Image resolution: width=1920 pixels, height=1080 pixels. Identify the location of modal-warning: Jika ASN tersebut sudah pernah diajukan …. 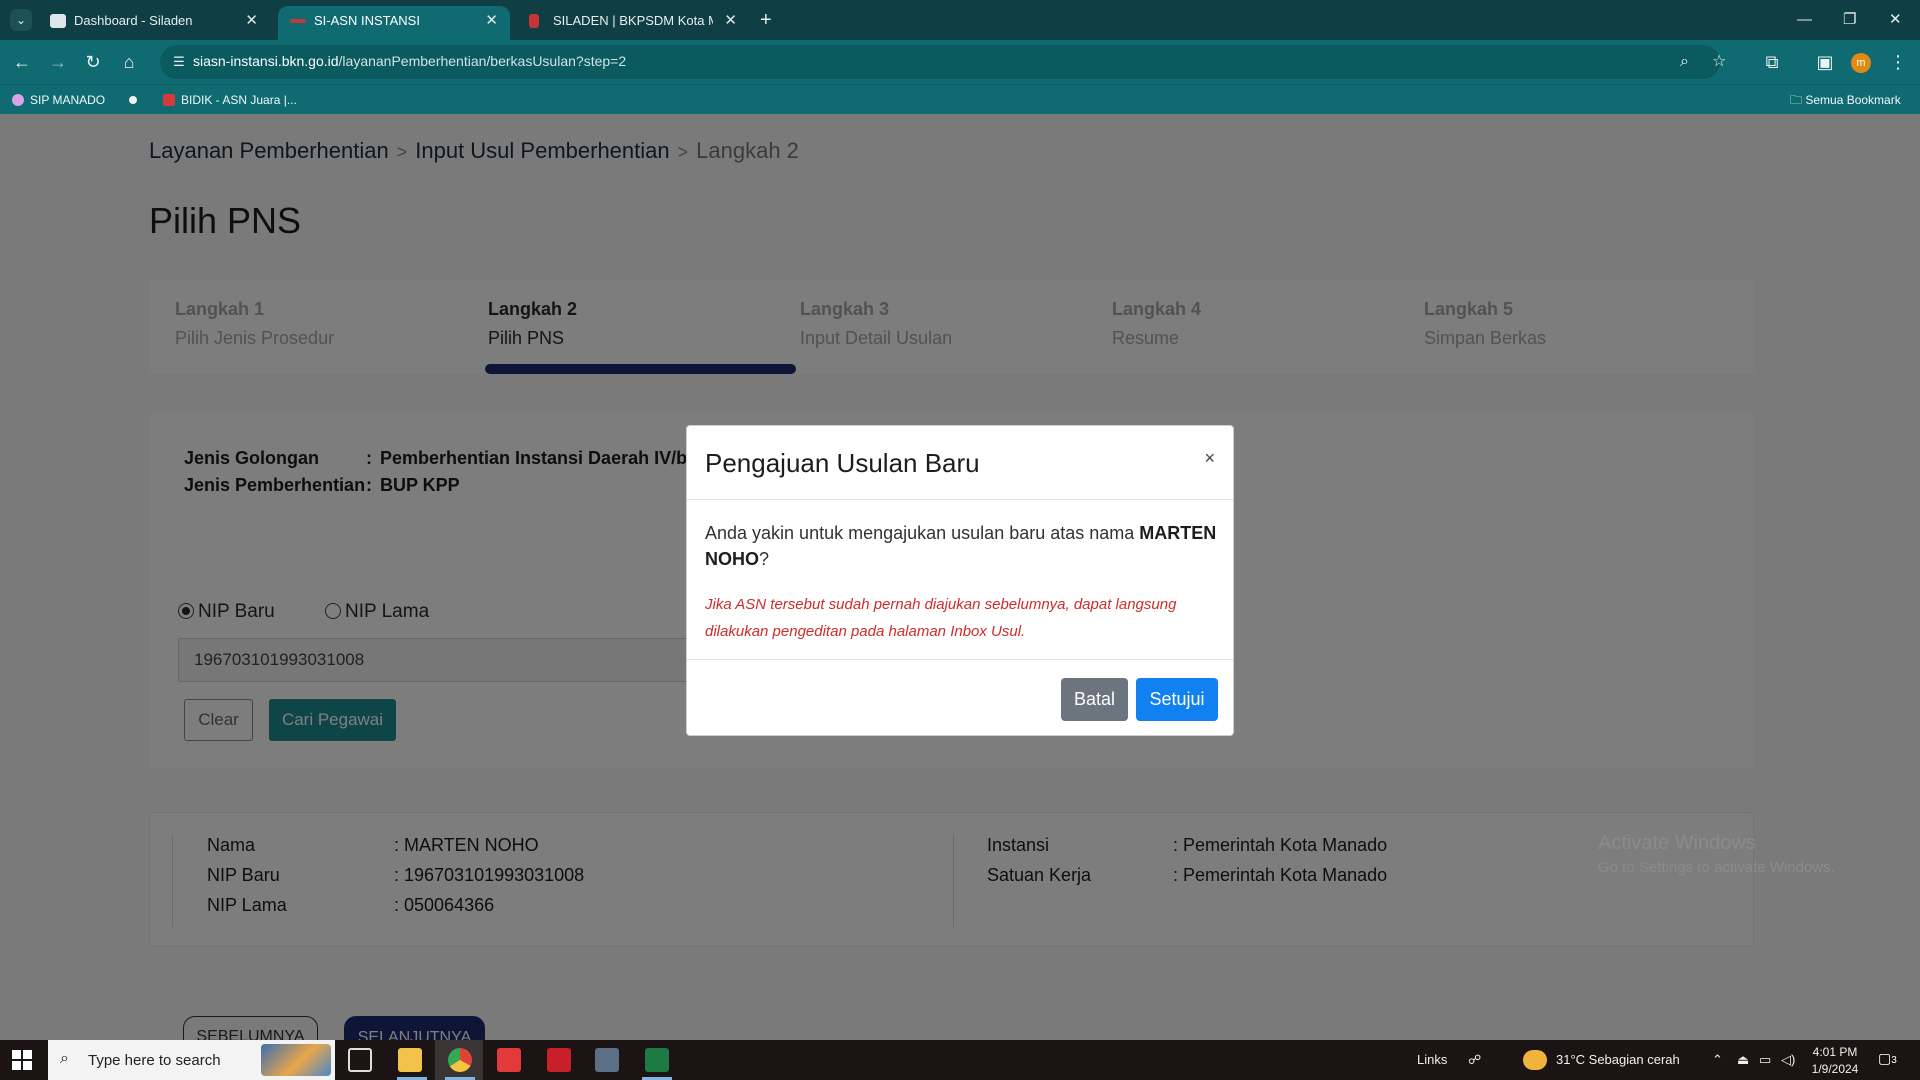
(941, 618).